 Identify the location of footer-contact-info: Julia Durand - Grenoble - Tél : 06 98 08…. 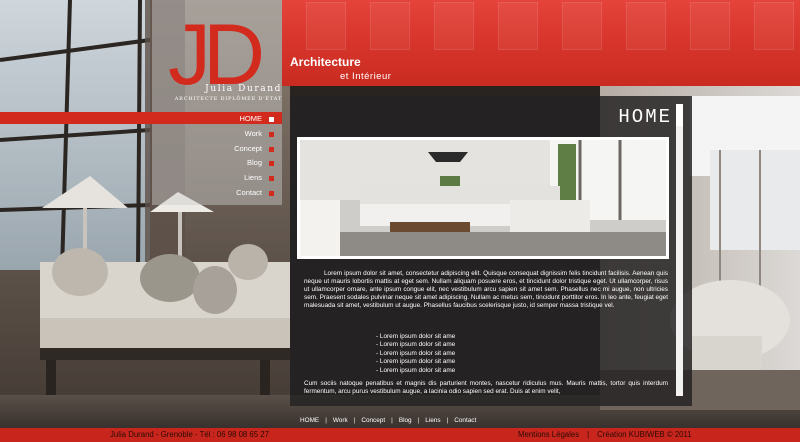
(189, 434).